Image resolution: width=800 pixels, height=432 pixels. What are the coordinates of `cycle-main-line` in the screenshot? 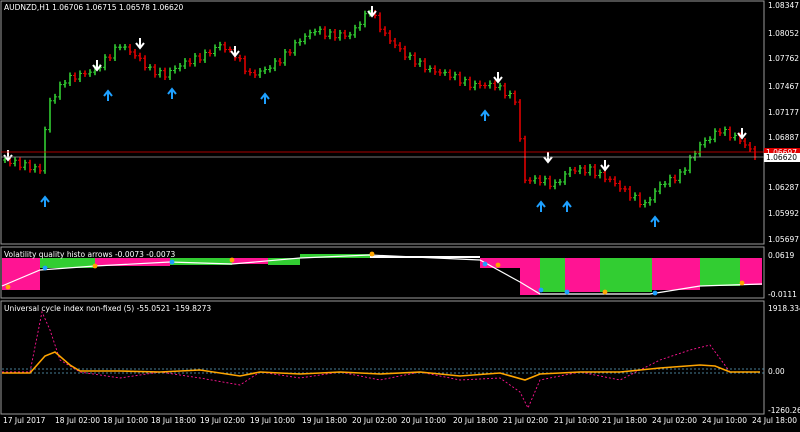 It's located at (381, 366).